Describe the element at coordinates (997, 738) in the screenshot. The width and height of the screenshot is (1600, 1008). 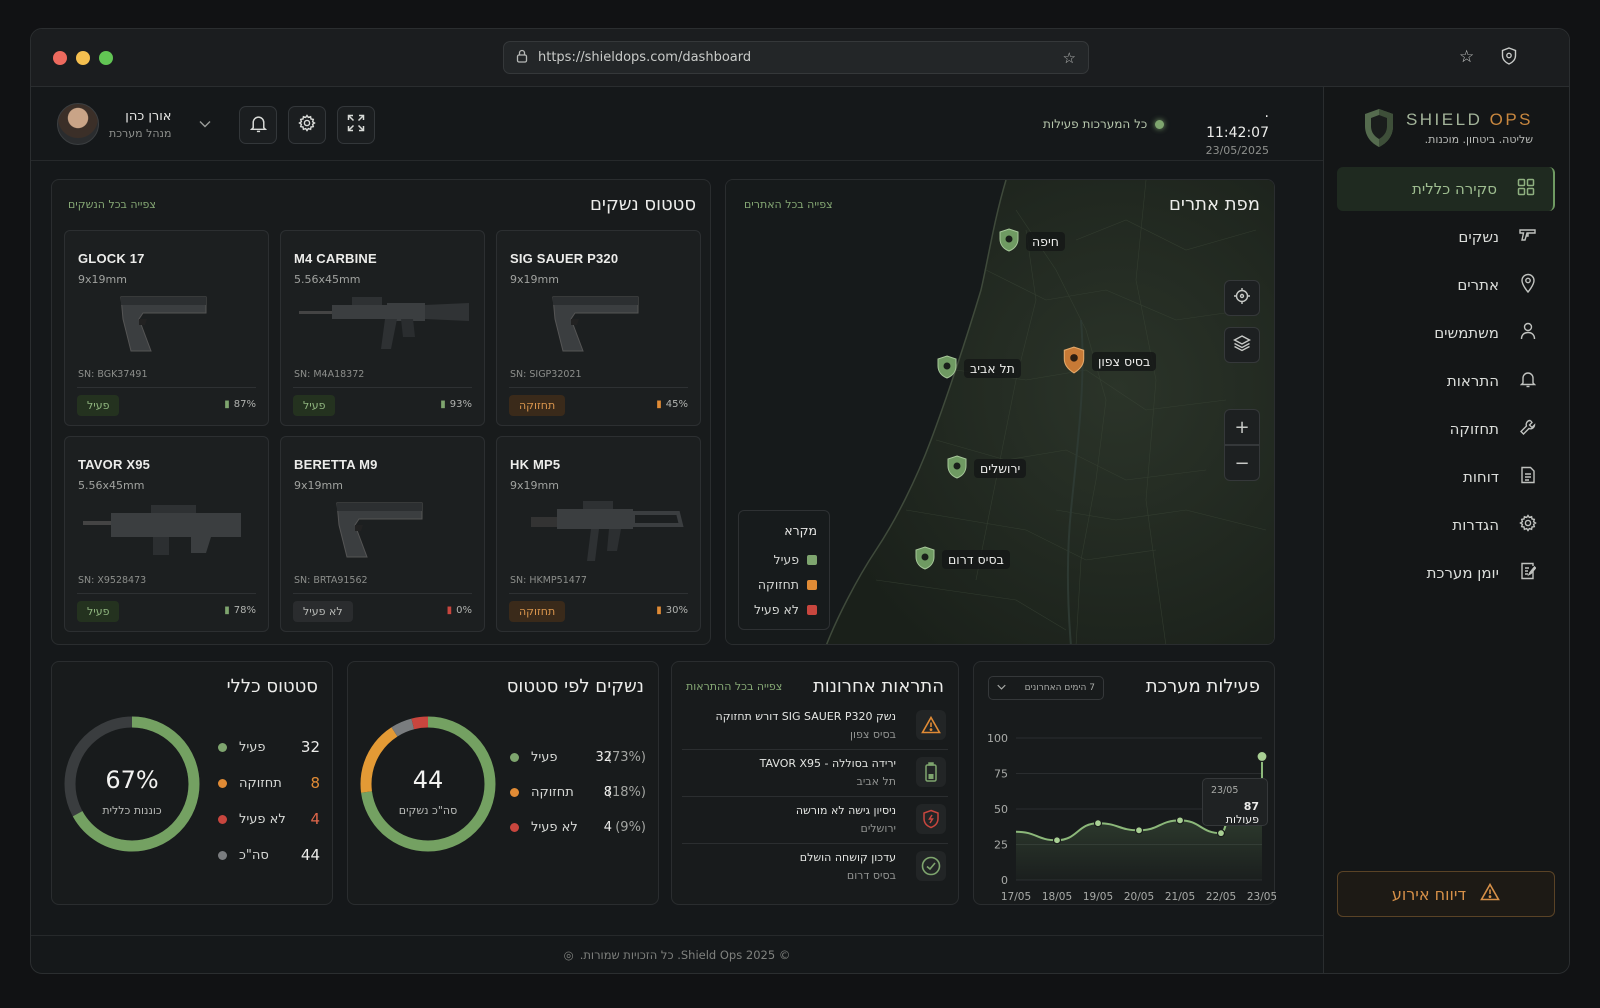
I see `y-tick-label: 100` at that location.